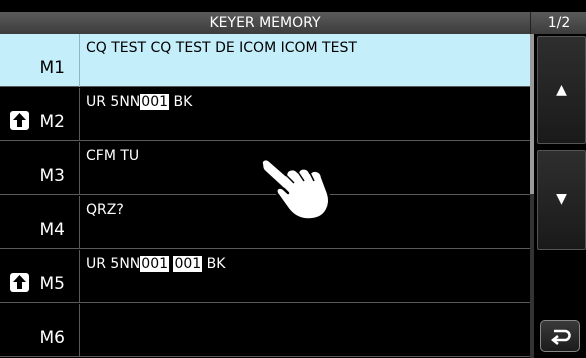  What do you see at coordinates (265, 60) in the screenshot?
I see `memory-row-m1: M1 CQ TEST CQ TEST DE ICOM ICOM TEST` at bounding box center [265, 60].